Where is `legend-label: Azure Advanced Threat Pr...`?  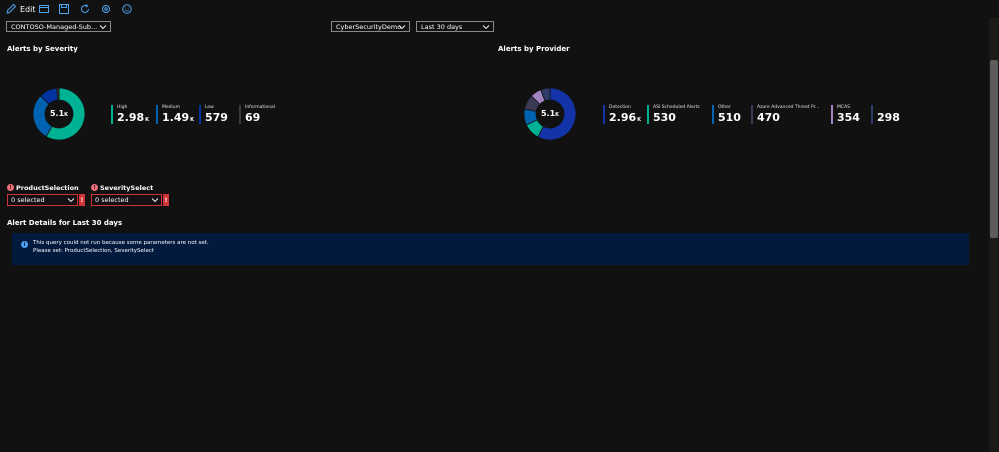
legend-label: Azure Advanced Threat Pr... is located at coordinates (788, 107).